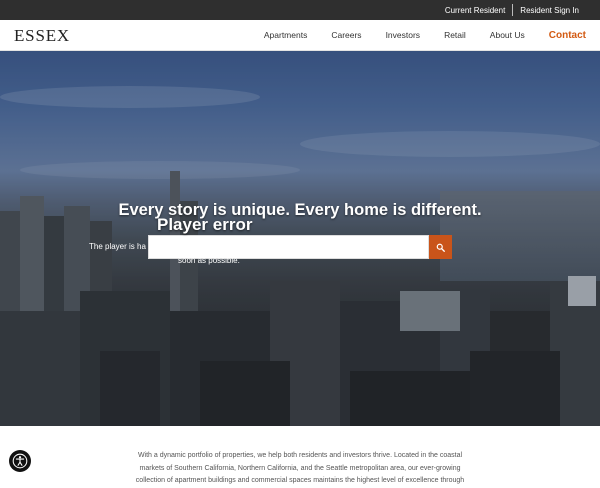 Image resolution: width=600 pixels, height=488 pixels. Describe the element at coordinates (507, 35) in the screenshot. I see `nav-about-us: About Us` at that location.